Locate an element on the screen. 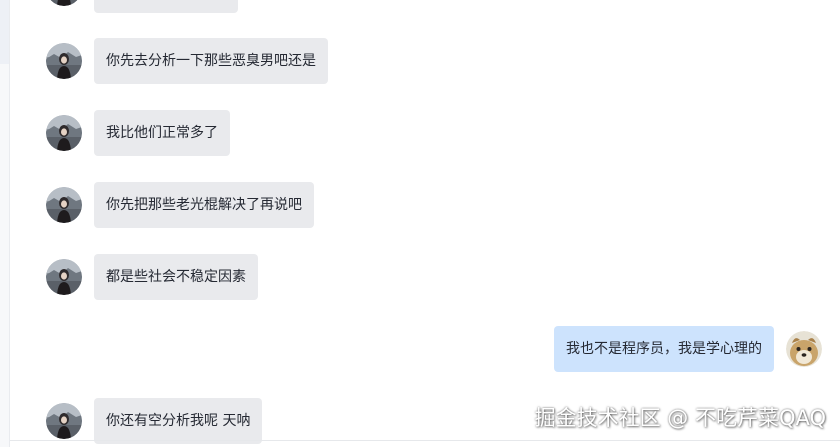 The height and width of the screenshot is (447, 840). message-bubble: 我比他们正常多了 is located at coordinates (162, 133).